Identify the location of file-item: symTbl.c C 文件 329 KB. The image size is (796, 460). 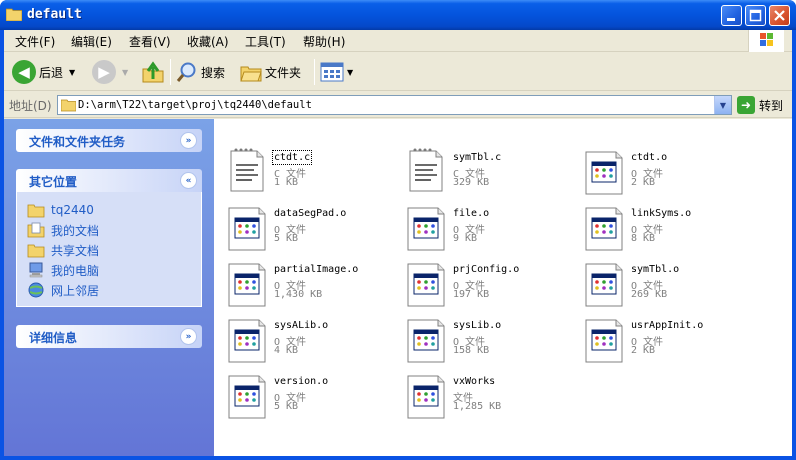
(491, 176).